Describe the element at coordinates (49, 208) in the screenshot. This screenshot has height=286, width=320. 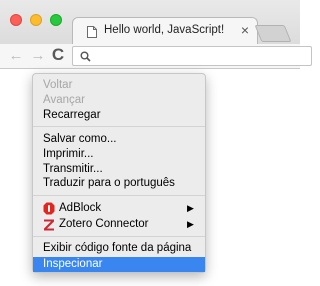
I see `adblock-icon` at that location.